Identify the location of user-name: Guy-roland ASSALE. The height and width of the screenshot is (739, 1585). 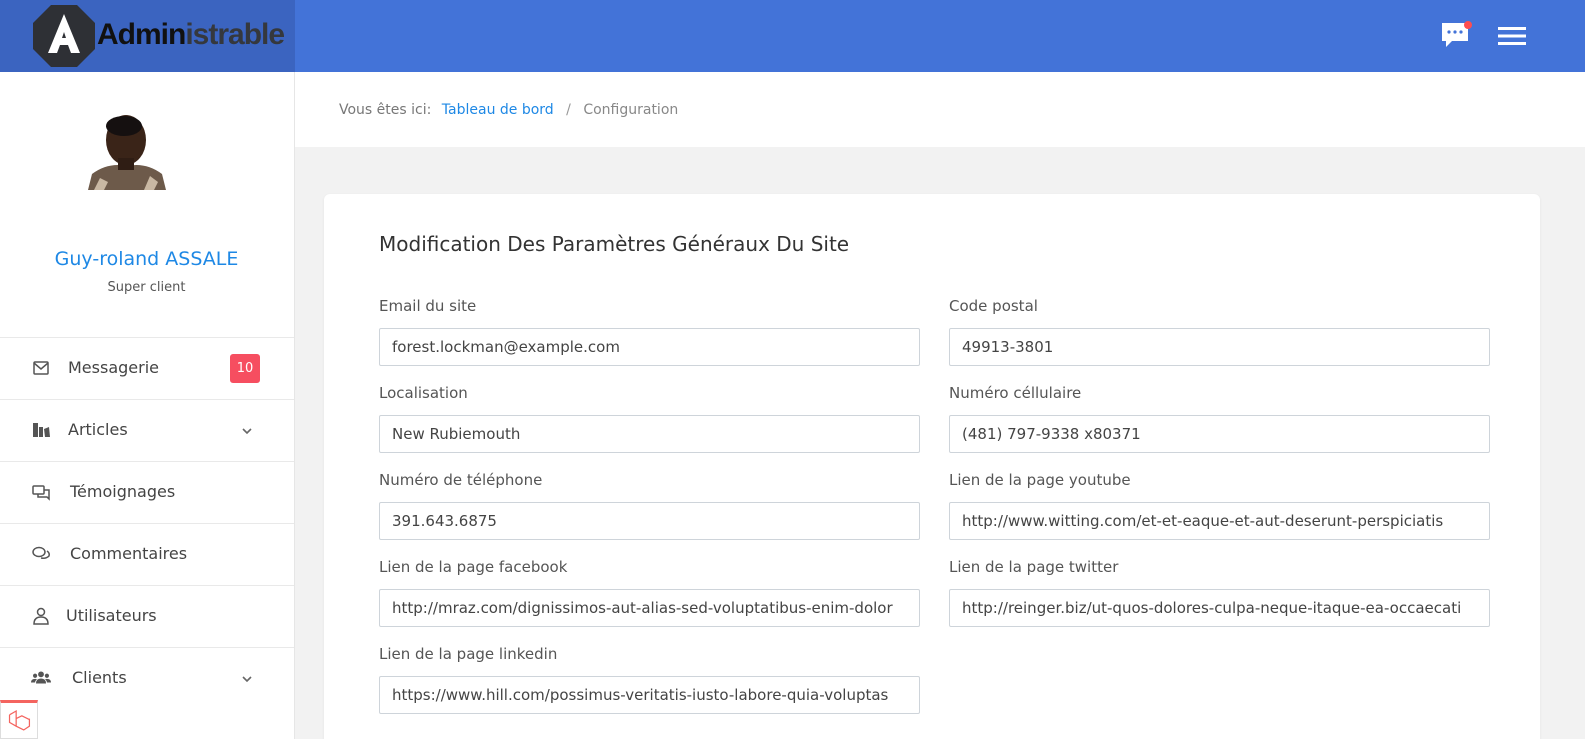
(146, 259).